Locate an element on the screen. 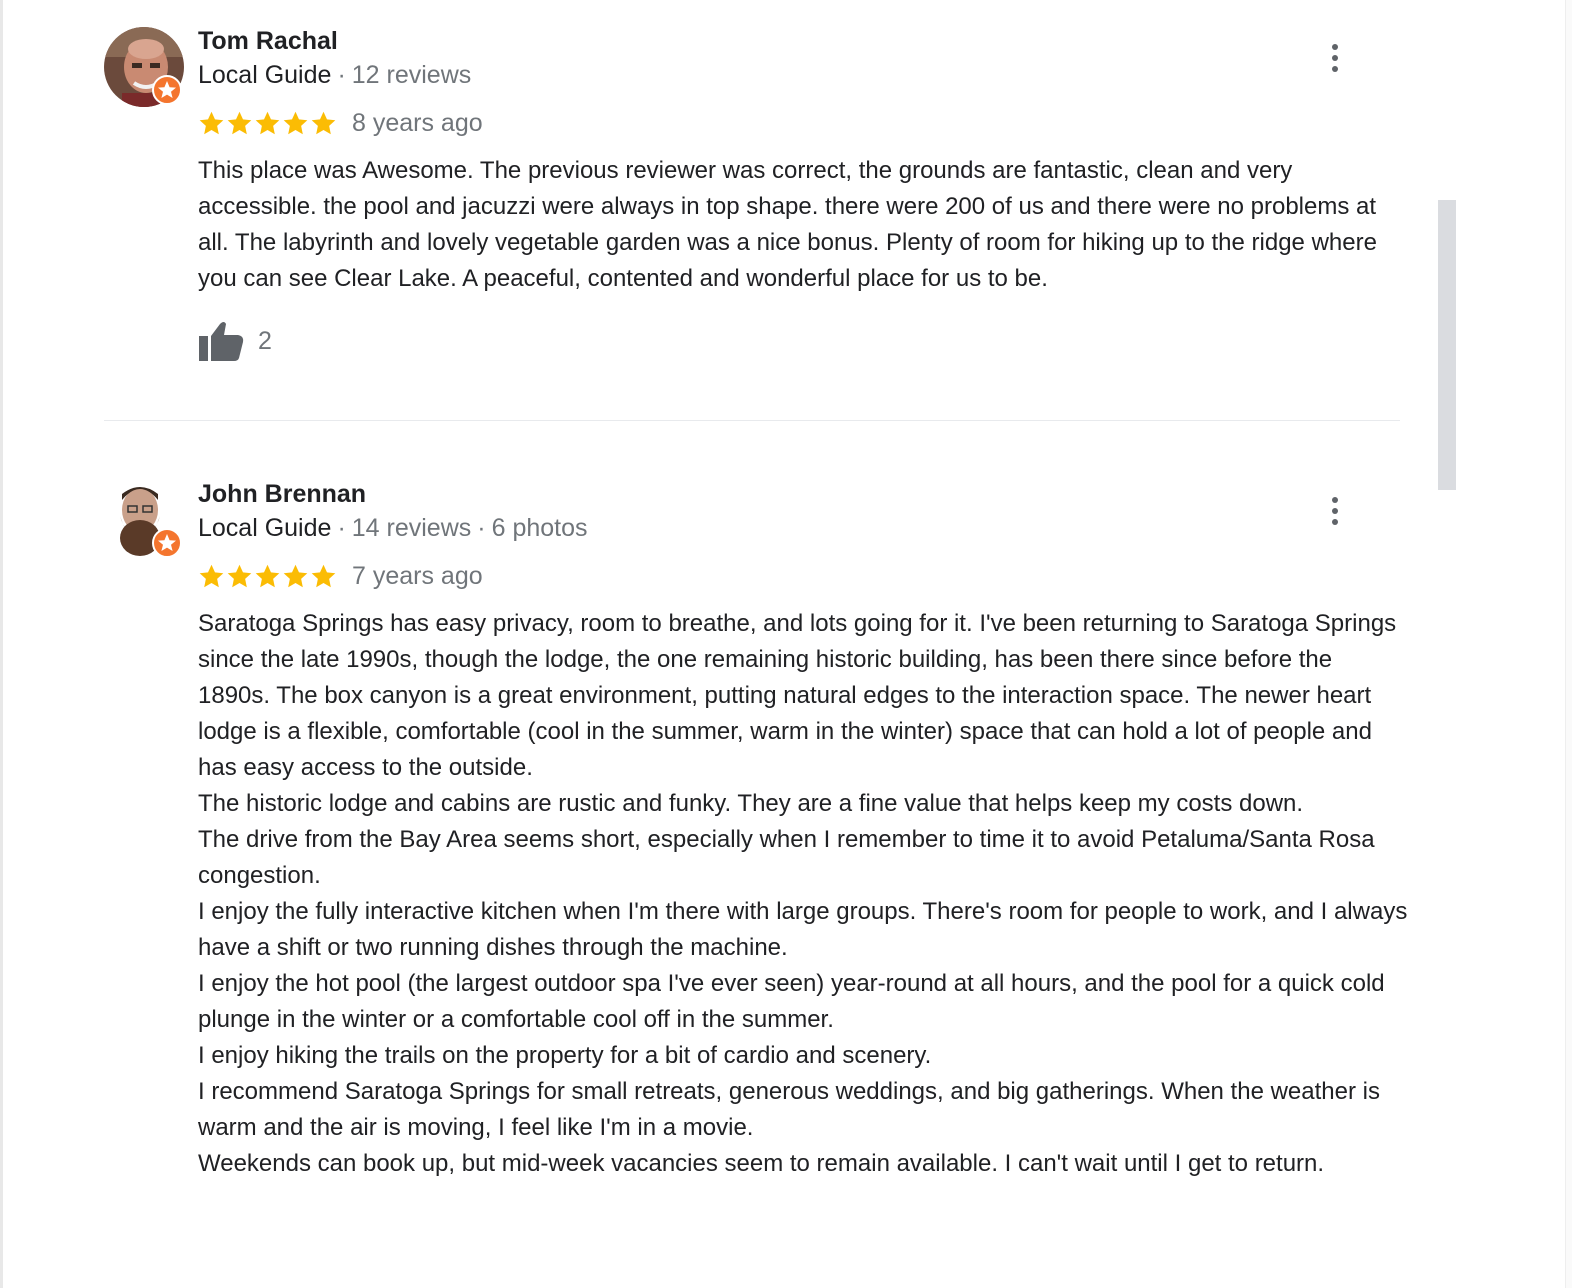  reviewer-meta: Local Guide · 14 reviews · 6 photos is located at coordinates (393, 528).